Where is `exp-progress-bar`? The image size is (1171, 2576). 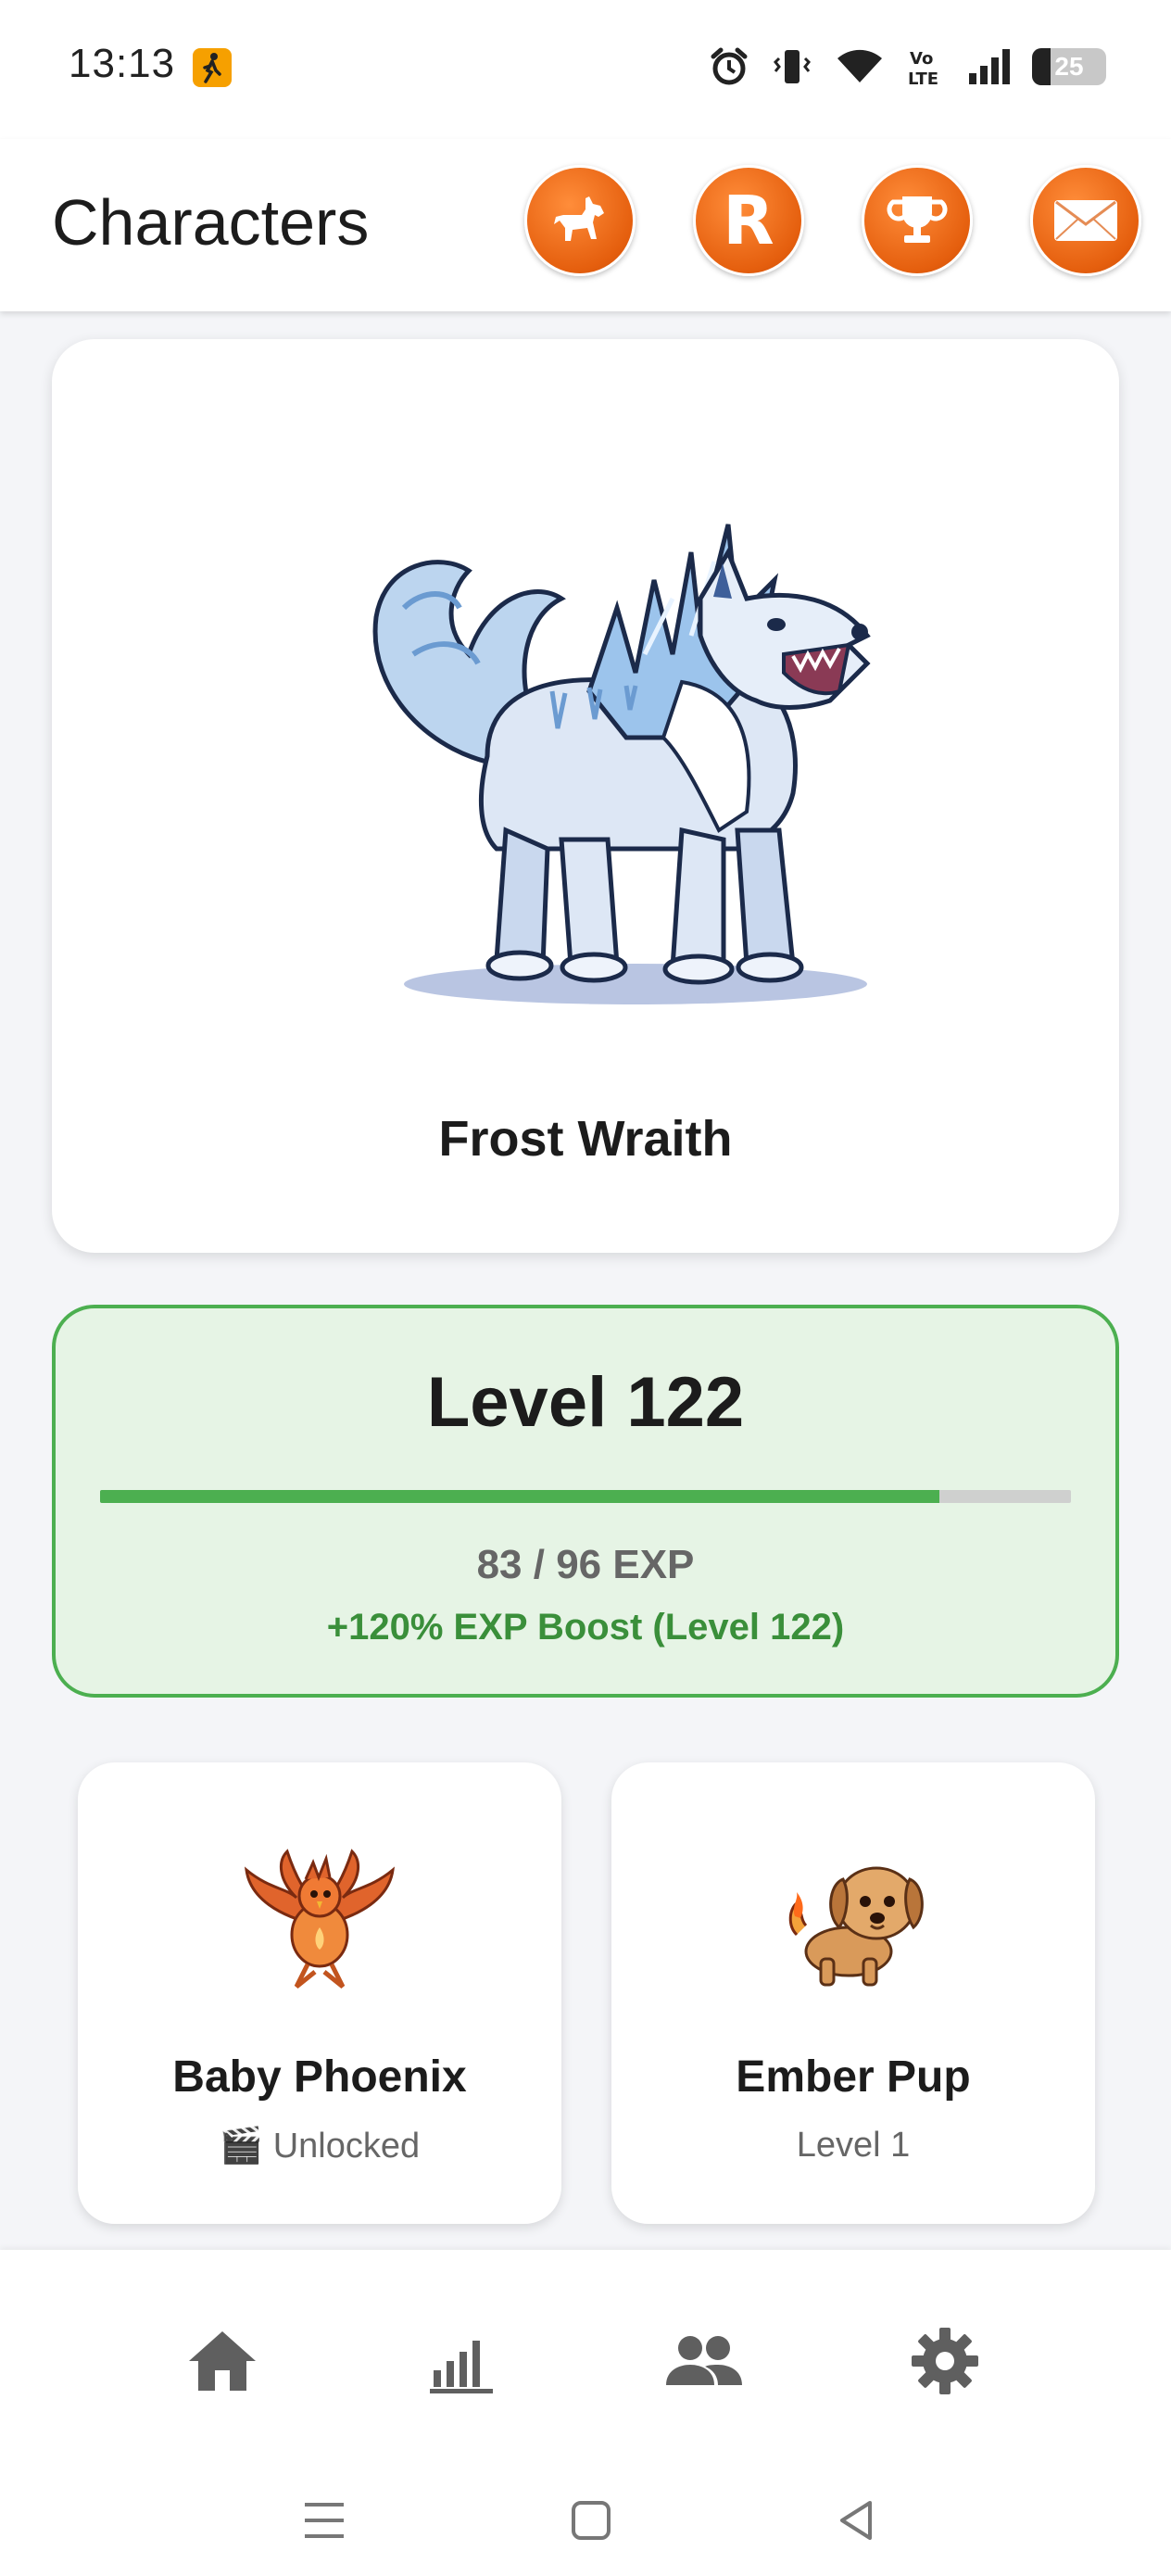
exp-progress-bar is located at coordinates (585, 1496).